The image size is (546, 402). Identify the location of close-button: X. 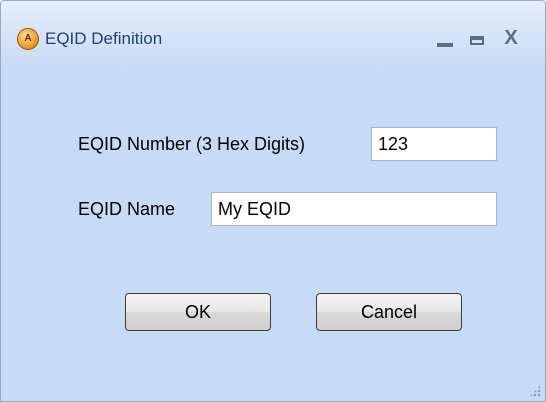
(511, 38).